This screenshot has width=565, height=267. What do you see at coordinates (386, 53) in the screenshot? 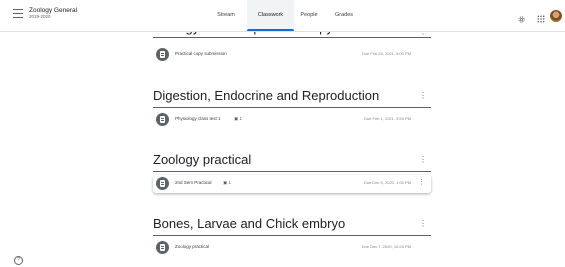
I see `item-due-date: Due Feb 26, 2021, 6:00 PM` at bounding box center [386, 53].